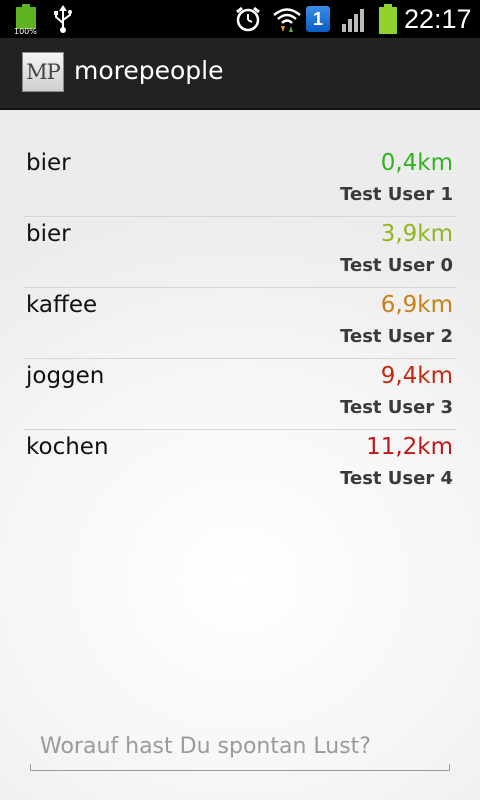 The image size is (480, 800). Describe the element at coordinates (240, 74) in the screenshot. I see `action-bar: MP morepeople` at that location.